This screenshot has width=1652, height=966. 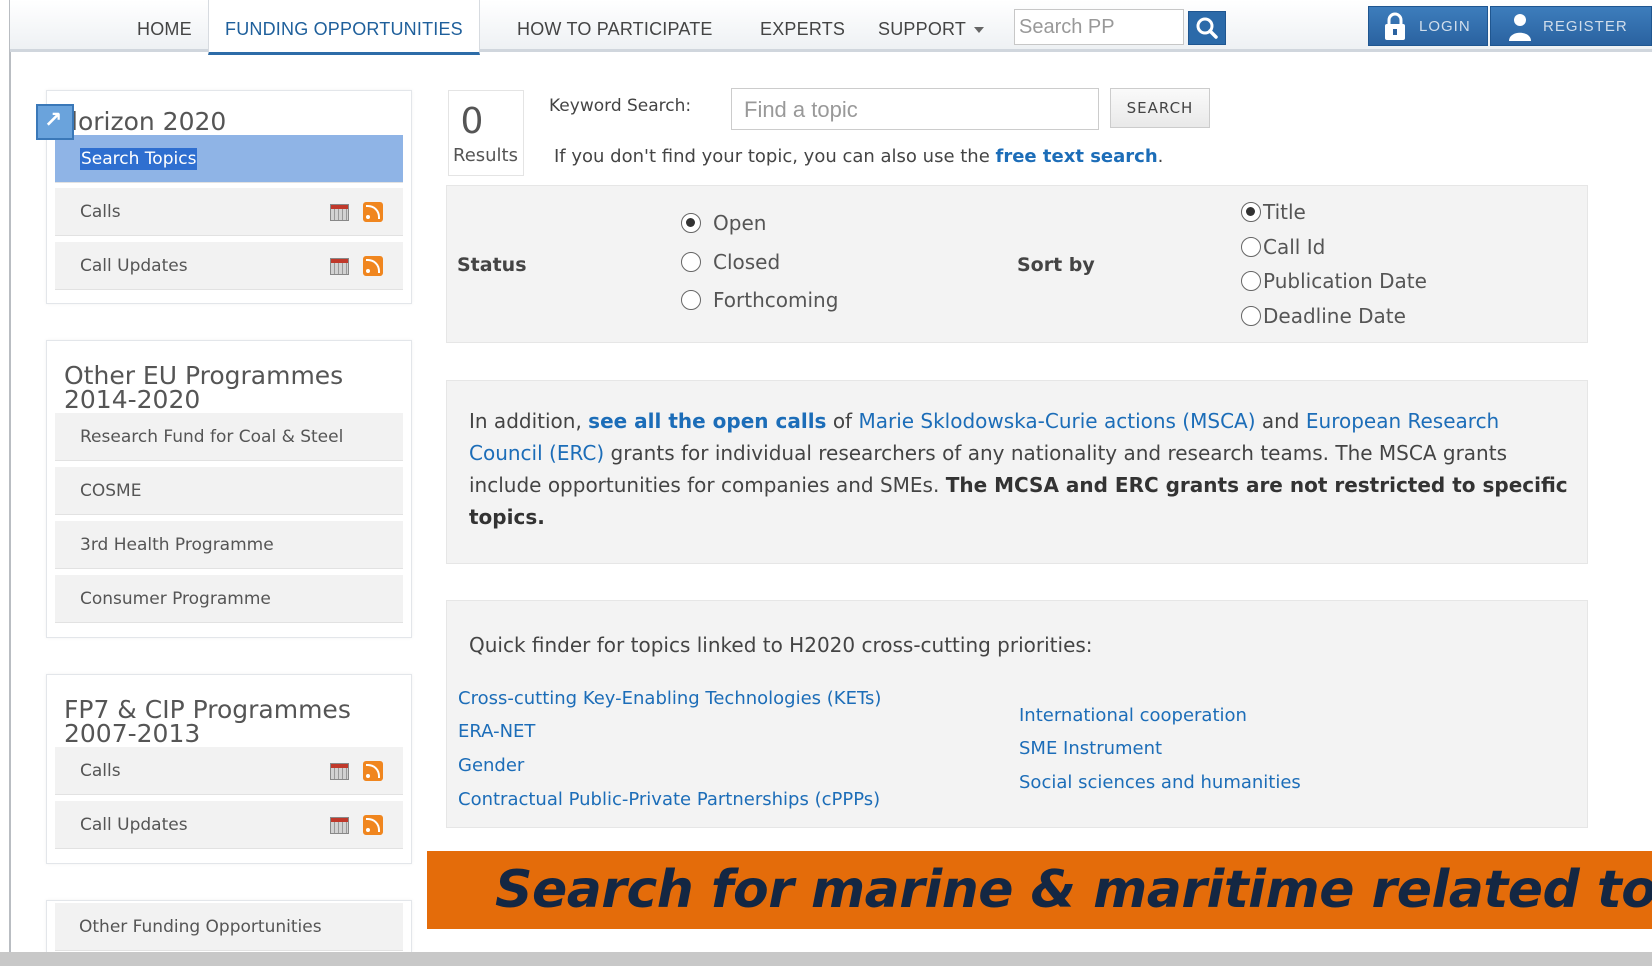 What do you see at coordinates (1056, 421) in the screenshot?
I see `msca-link: Marie Sklodowska-Curie actions (MSCA)` at bounding box center [1056, 421].